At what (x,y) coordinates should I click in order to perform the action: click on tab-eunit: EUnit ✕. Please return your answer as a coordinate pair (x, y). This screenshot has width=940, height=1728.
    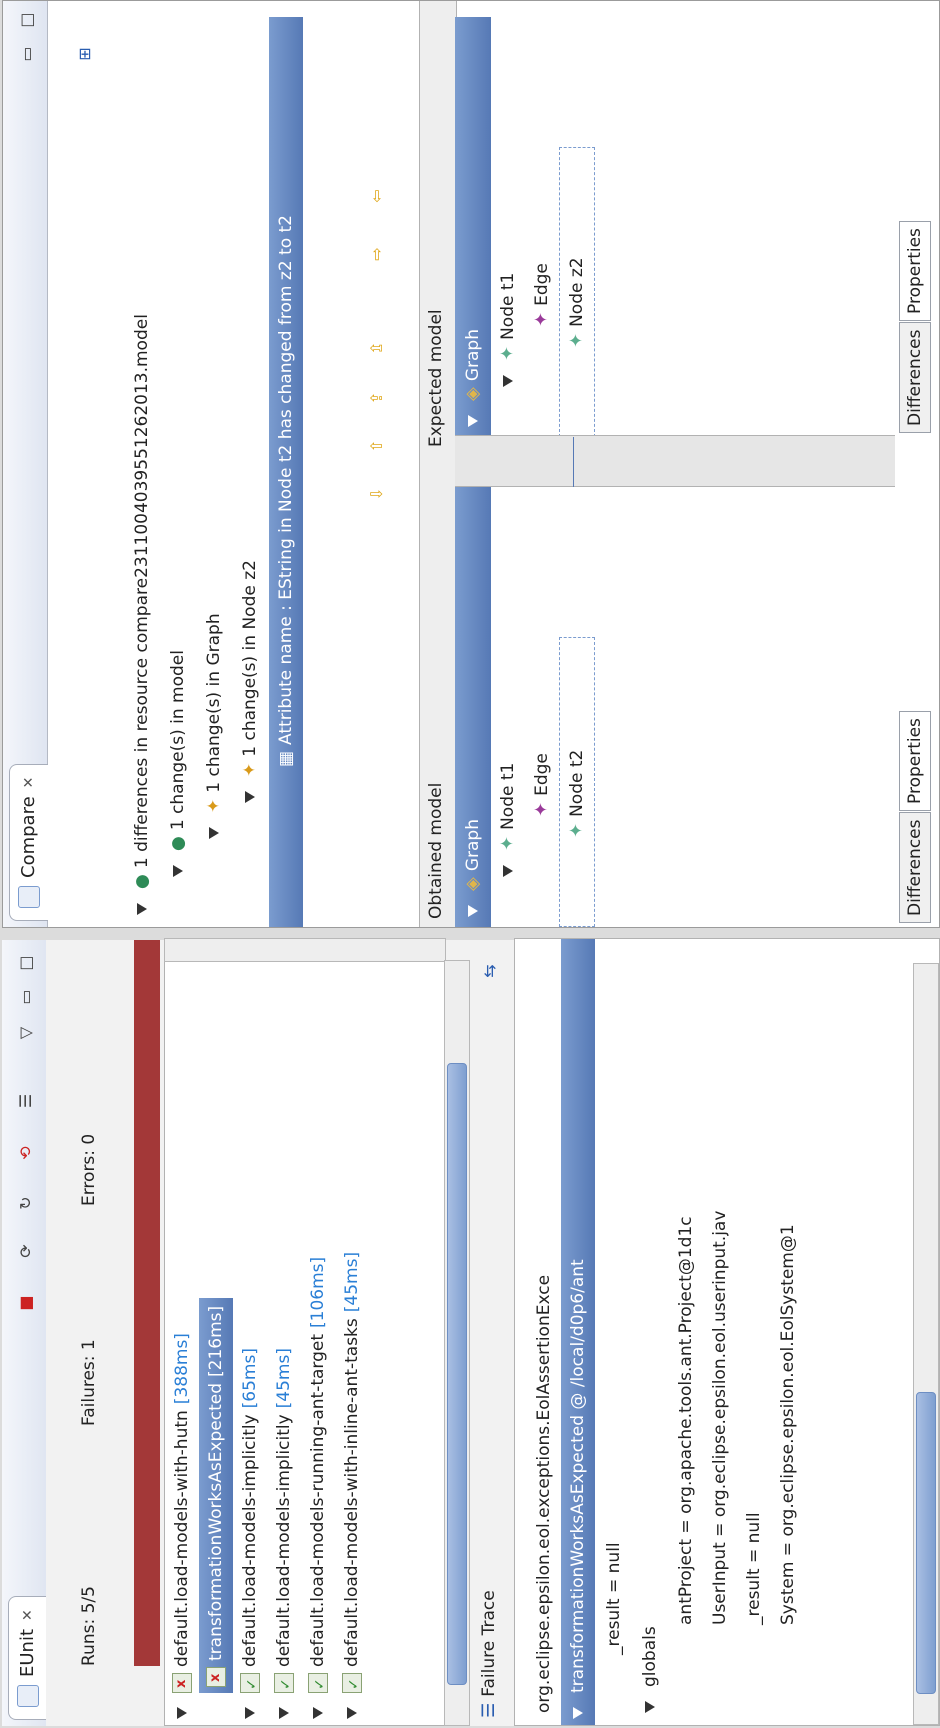
    Looking at the image, I should click on (27, 1658).